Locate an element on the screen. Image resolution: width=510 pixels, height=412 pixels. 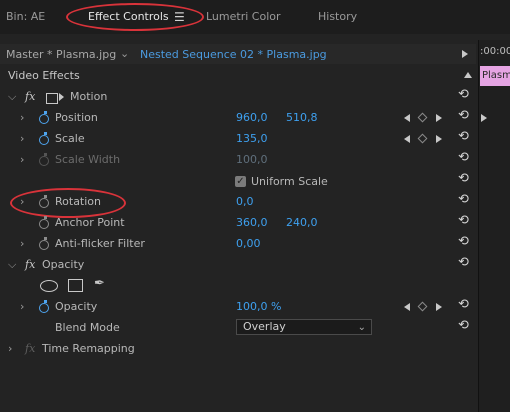
blend-mode-value: Overlay is located at coordinates (264, 326).